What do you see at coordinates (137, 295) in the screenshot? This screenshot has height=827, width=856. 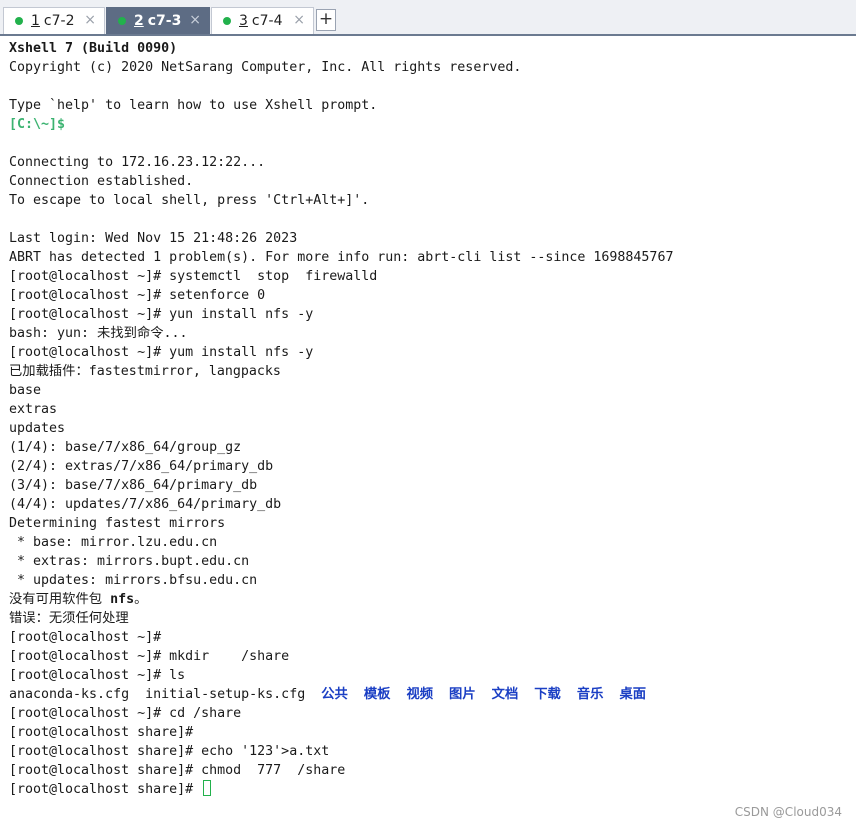 I see `line-text: [root@localhost ~]# setenforce 0` at bounding box center [137, 295].